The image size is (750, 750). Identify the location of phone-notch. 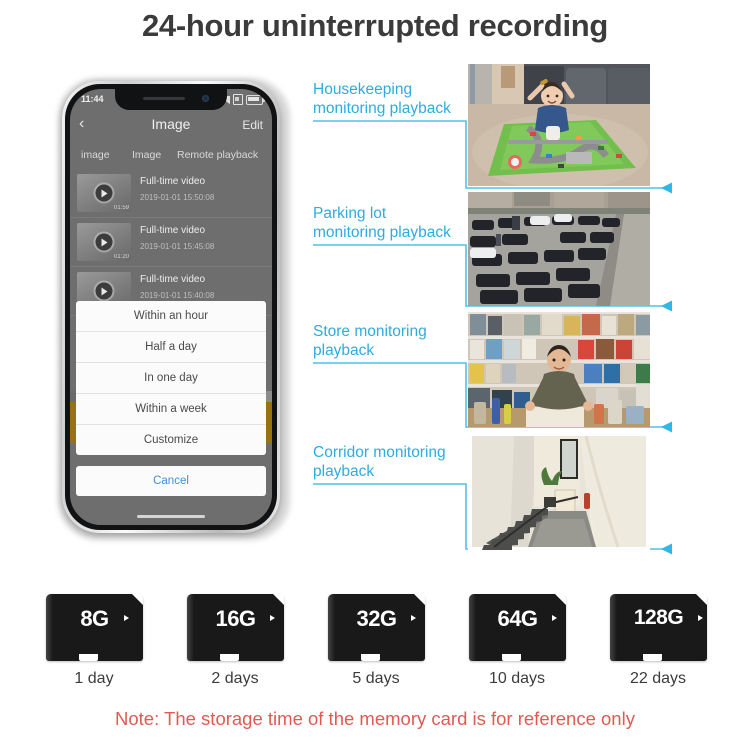
(171, 99).